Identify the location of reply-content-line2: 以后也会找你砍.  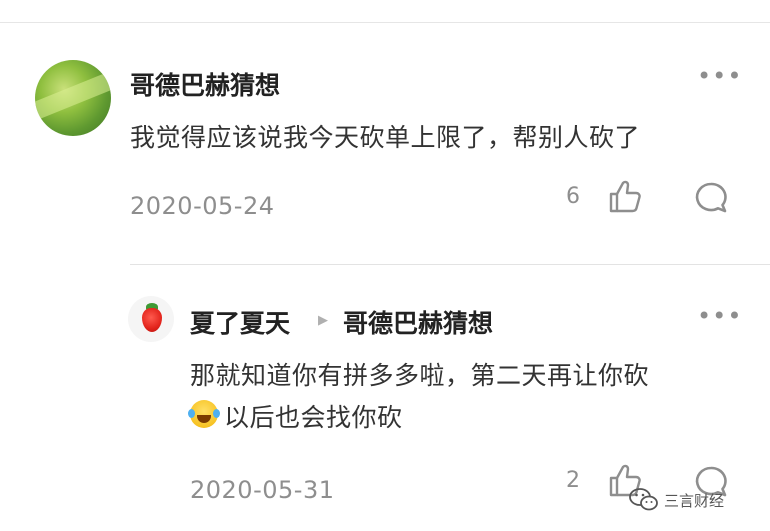
(313, 417).